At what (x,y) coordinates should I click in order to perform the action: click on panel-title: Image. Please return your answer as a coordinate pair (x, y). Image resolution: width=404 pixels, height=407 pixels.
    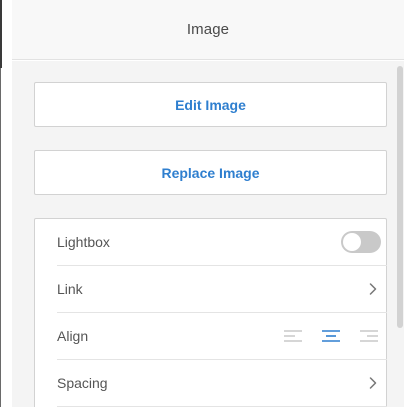
    Looking at the image, I should click on (208, 29).